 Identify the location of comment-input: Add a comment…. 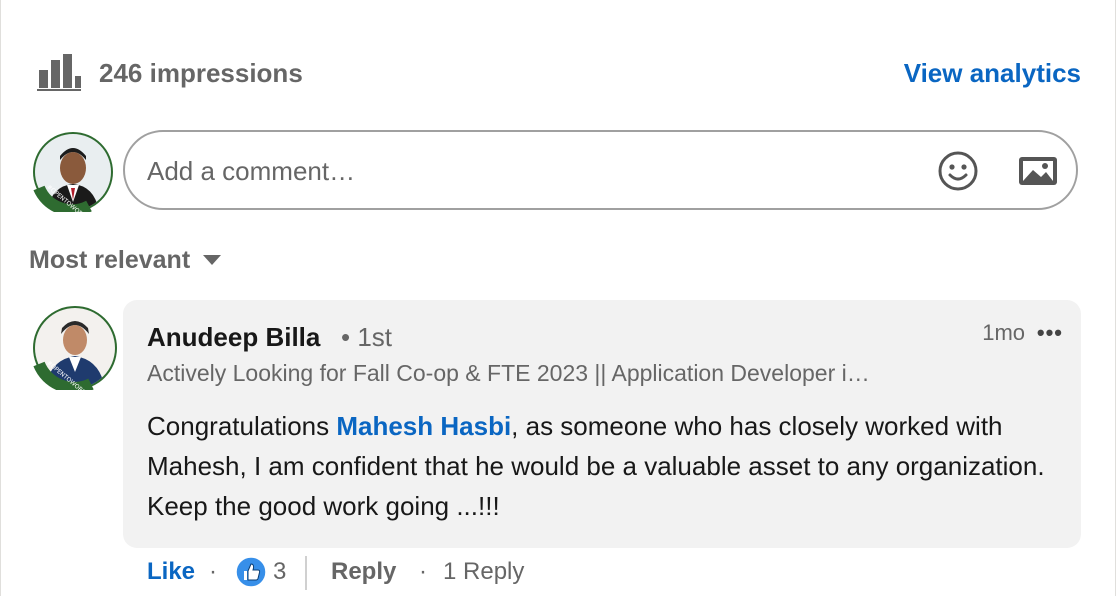
(600, 170).